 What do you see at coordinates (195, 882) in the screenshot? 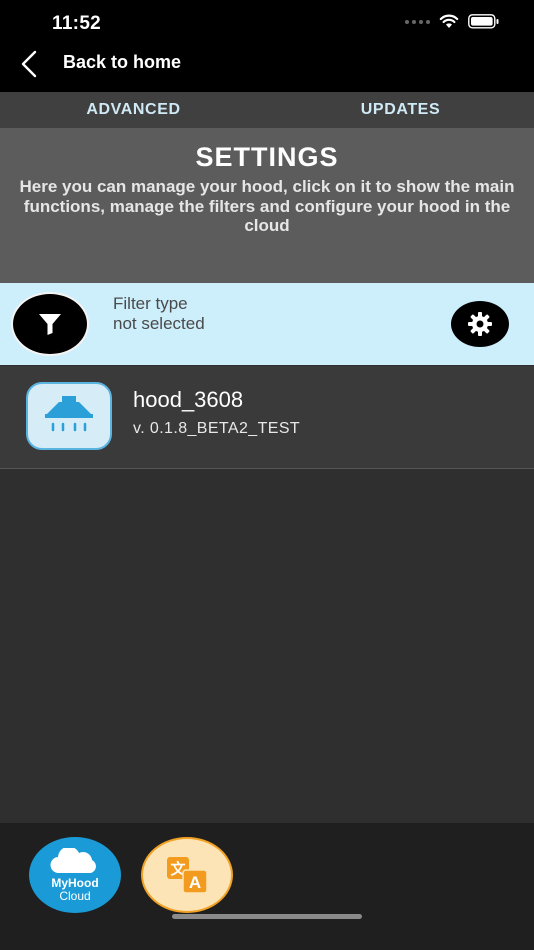
I see `svg-text: A` at bounding box center [195, 882].